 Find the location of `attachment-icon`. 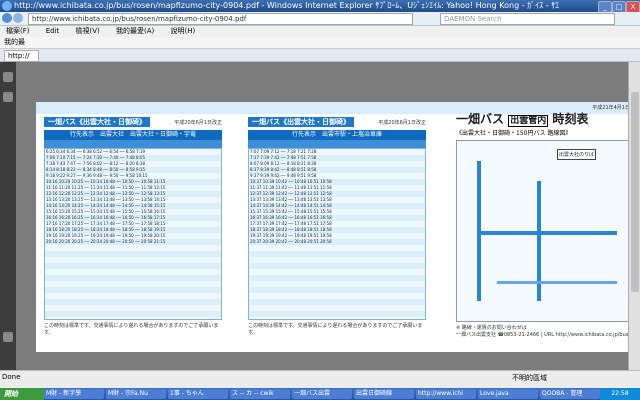

attachment-icon is located at coordinates (8, 337).